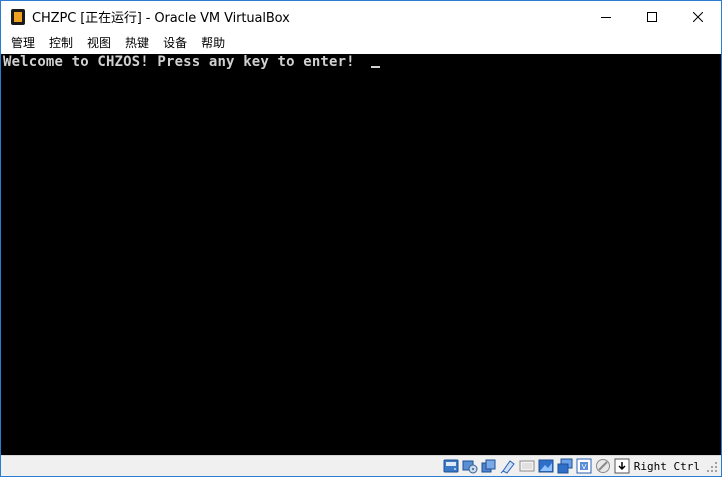 The height and width of the screenshot is (477, 722). I want to click on title-bar: CHZPC [正在运行] - Oracle VM VirtualBox, so click(361, 16).